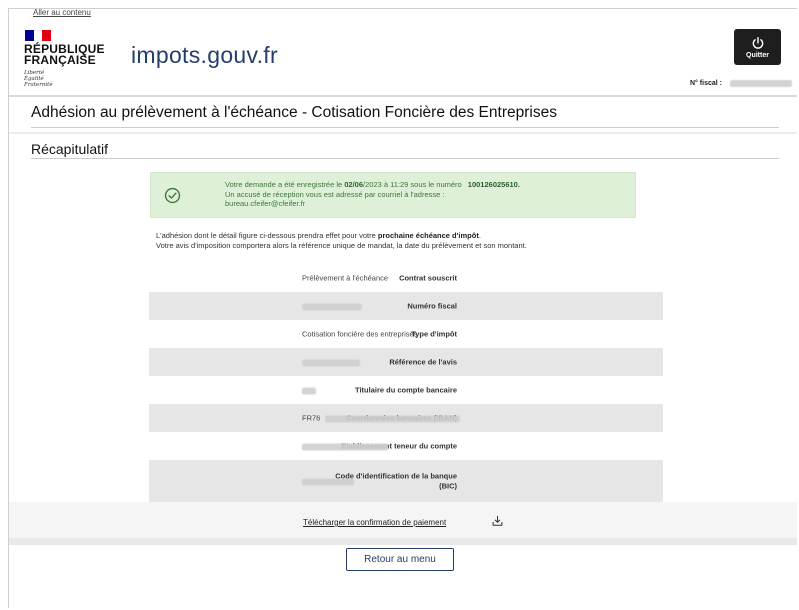 This screenshot has height=610, width=799. Describe the element at coordinates (345, 278) in the screenshot. I see `summary-value: Prélèvement à l'échéance` at that location.